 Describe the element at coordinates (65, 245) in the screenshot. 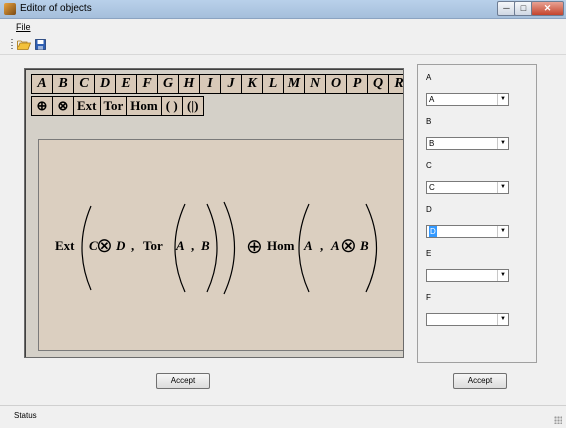

I see `formula-ext: Ext` at that location.